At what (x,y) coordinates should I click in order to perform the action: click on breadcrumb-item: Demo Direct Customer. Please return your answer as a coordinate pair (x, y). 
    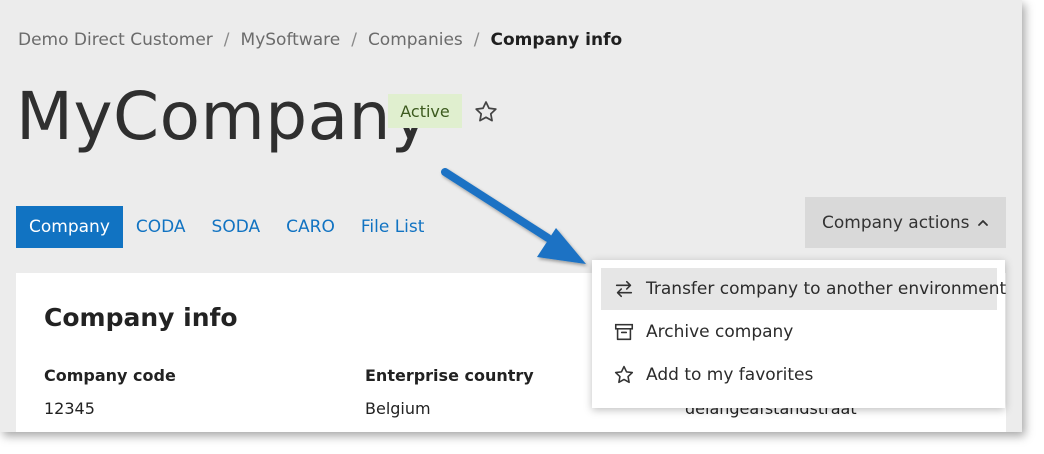
    Looking at the image, I should click on (115, 40).